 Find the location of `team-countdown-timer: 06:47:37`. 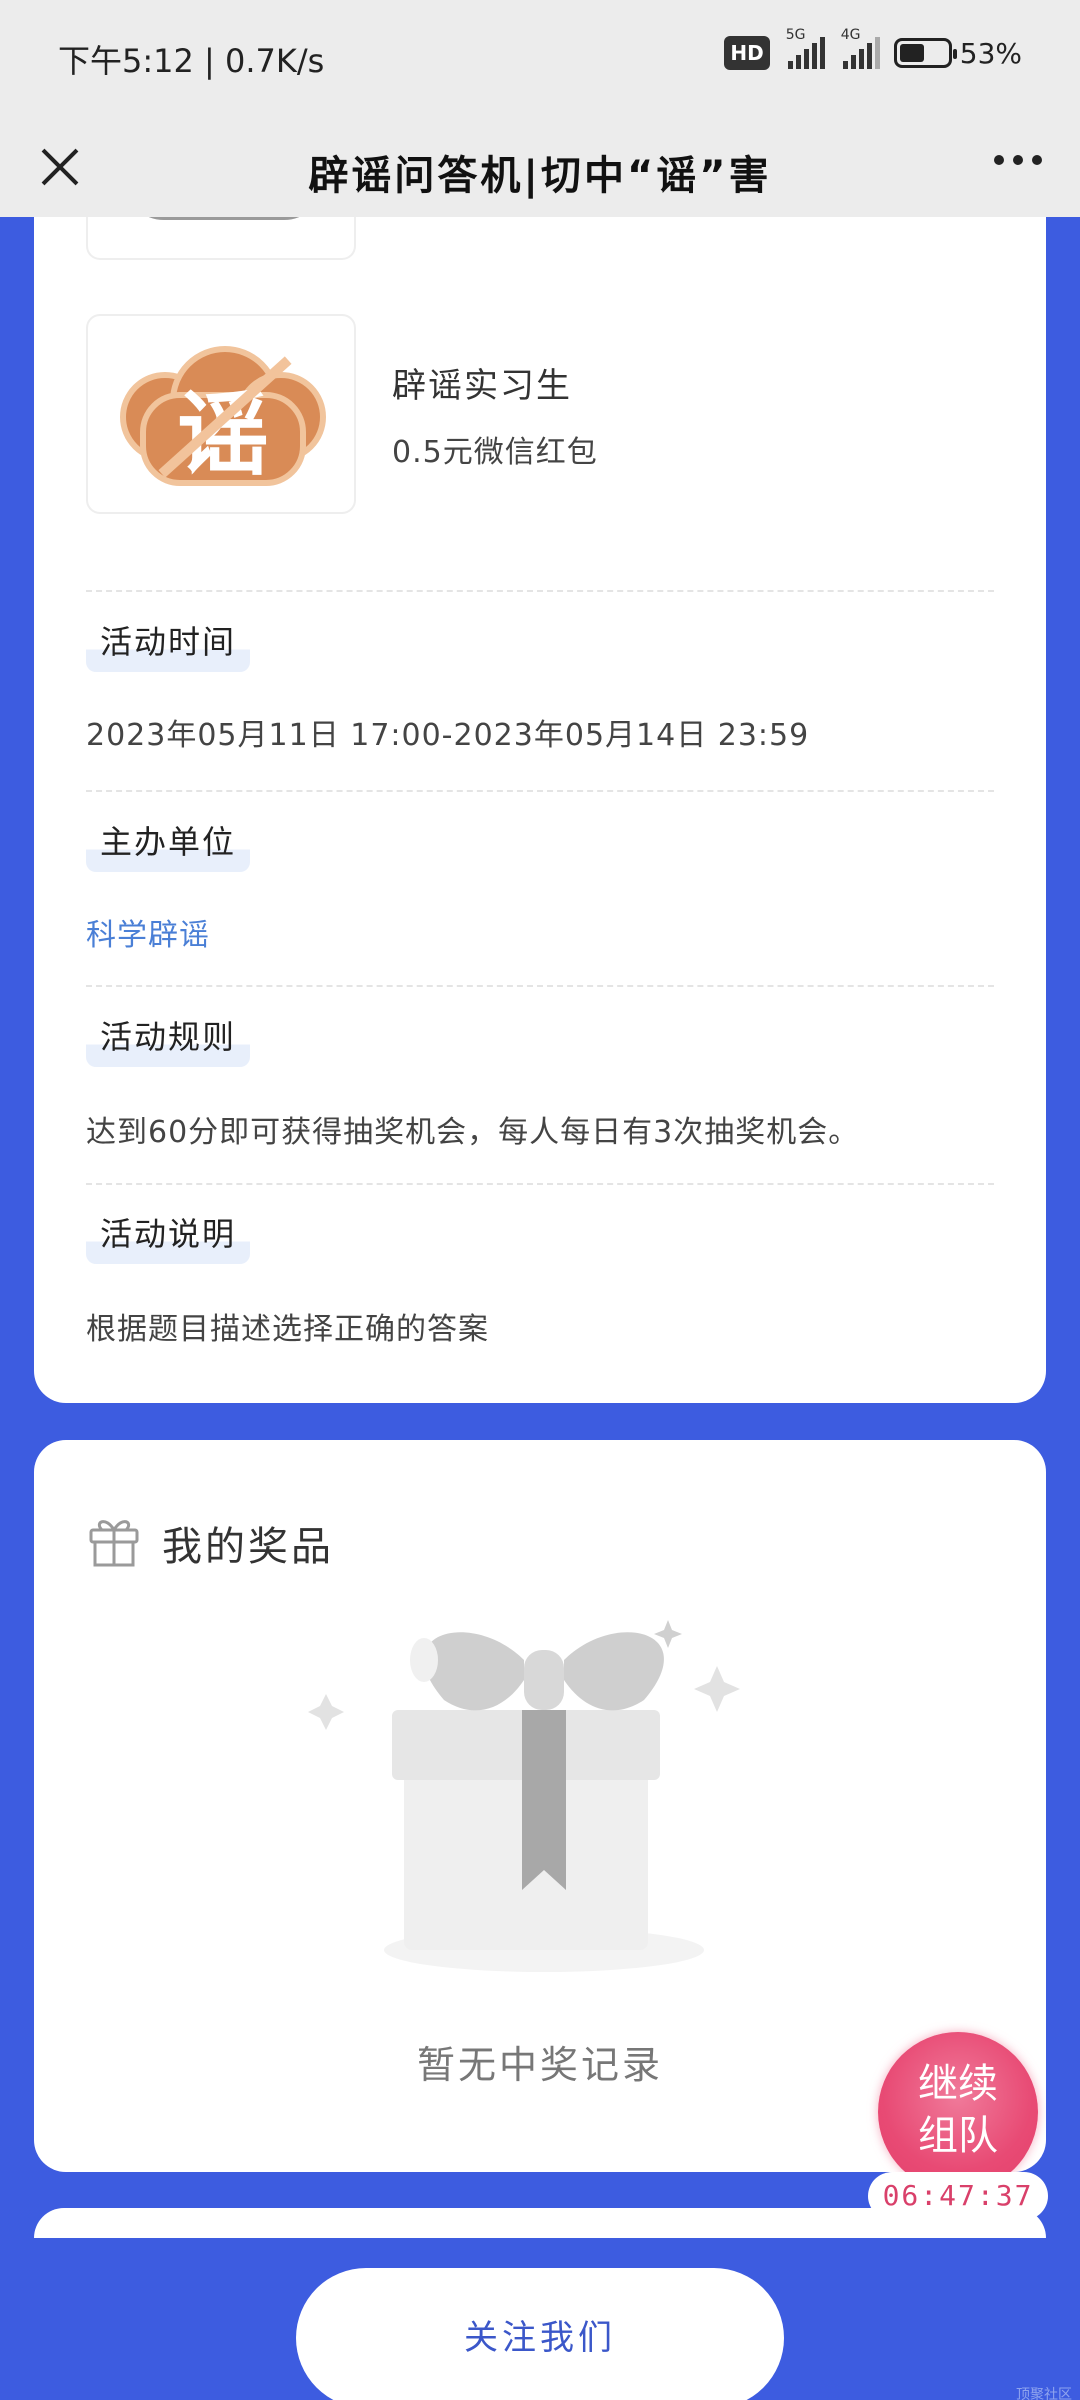

team-countdown-timer: 06:47:37 is located at coordinates (958, 2196).